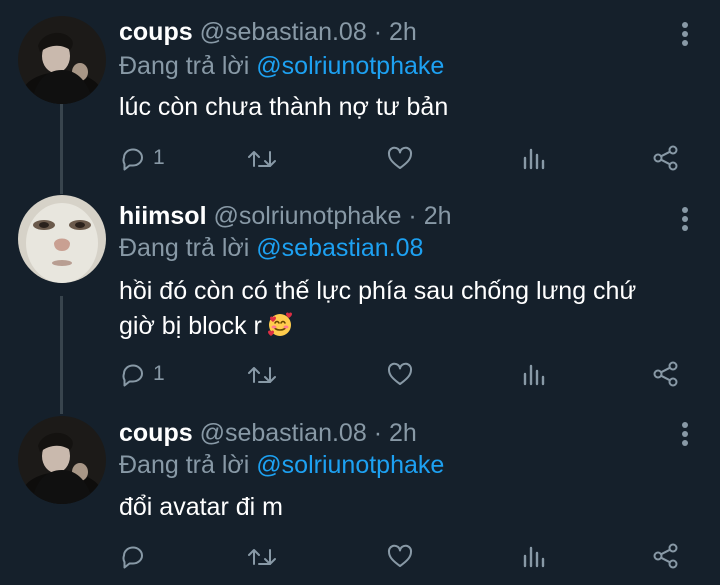 This screenshot has height=585, width=720. I want to click on tweet-text-line-2: giờ bị block r, so click(190, 326).